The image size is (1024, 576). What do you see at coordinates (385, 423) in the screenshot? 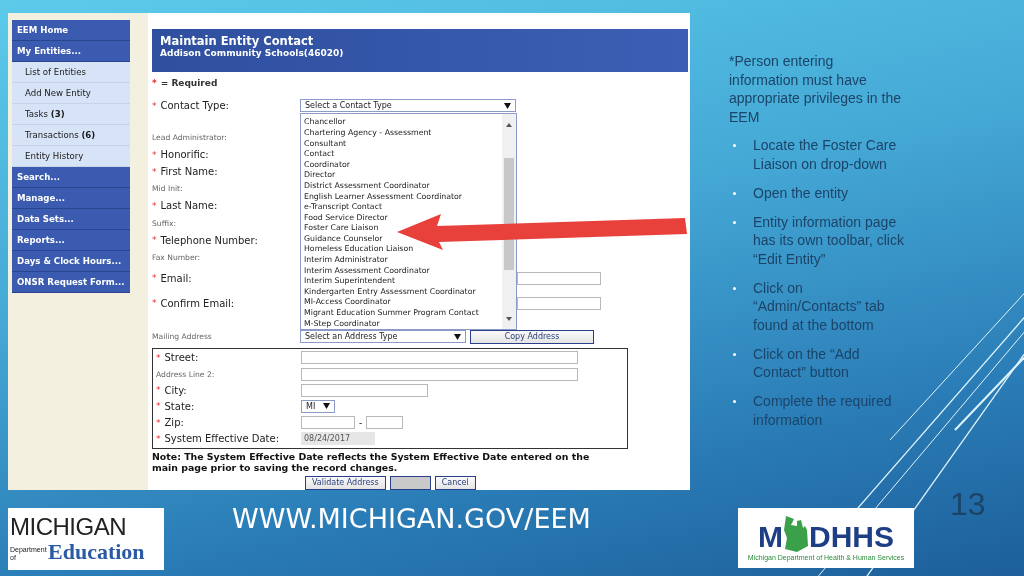
I see `zip-extension-field` at bounding box center [385, 423].